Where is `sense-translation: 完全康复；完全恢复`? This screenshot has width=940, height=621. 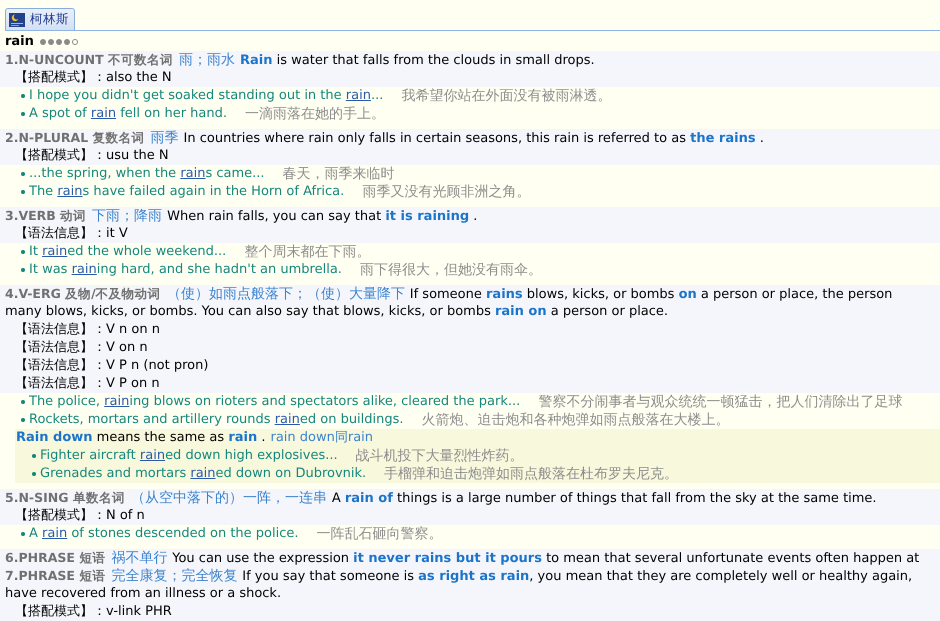
sense-translation: 完全康复；完全恢复 is located at coordinates (174, 576).